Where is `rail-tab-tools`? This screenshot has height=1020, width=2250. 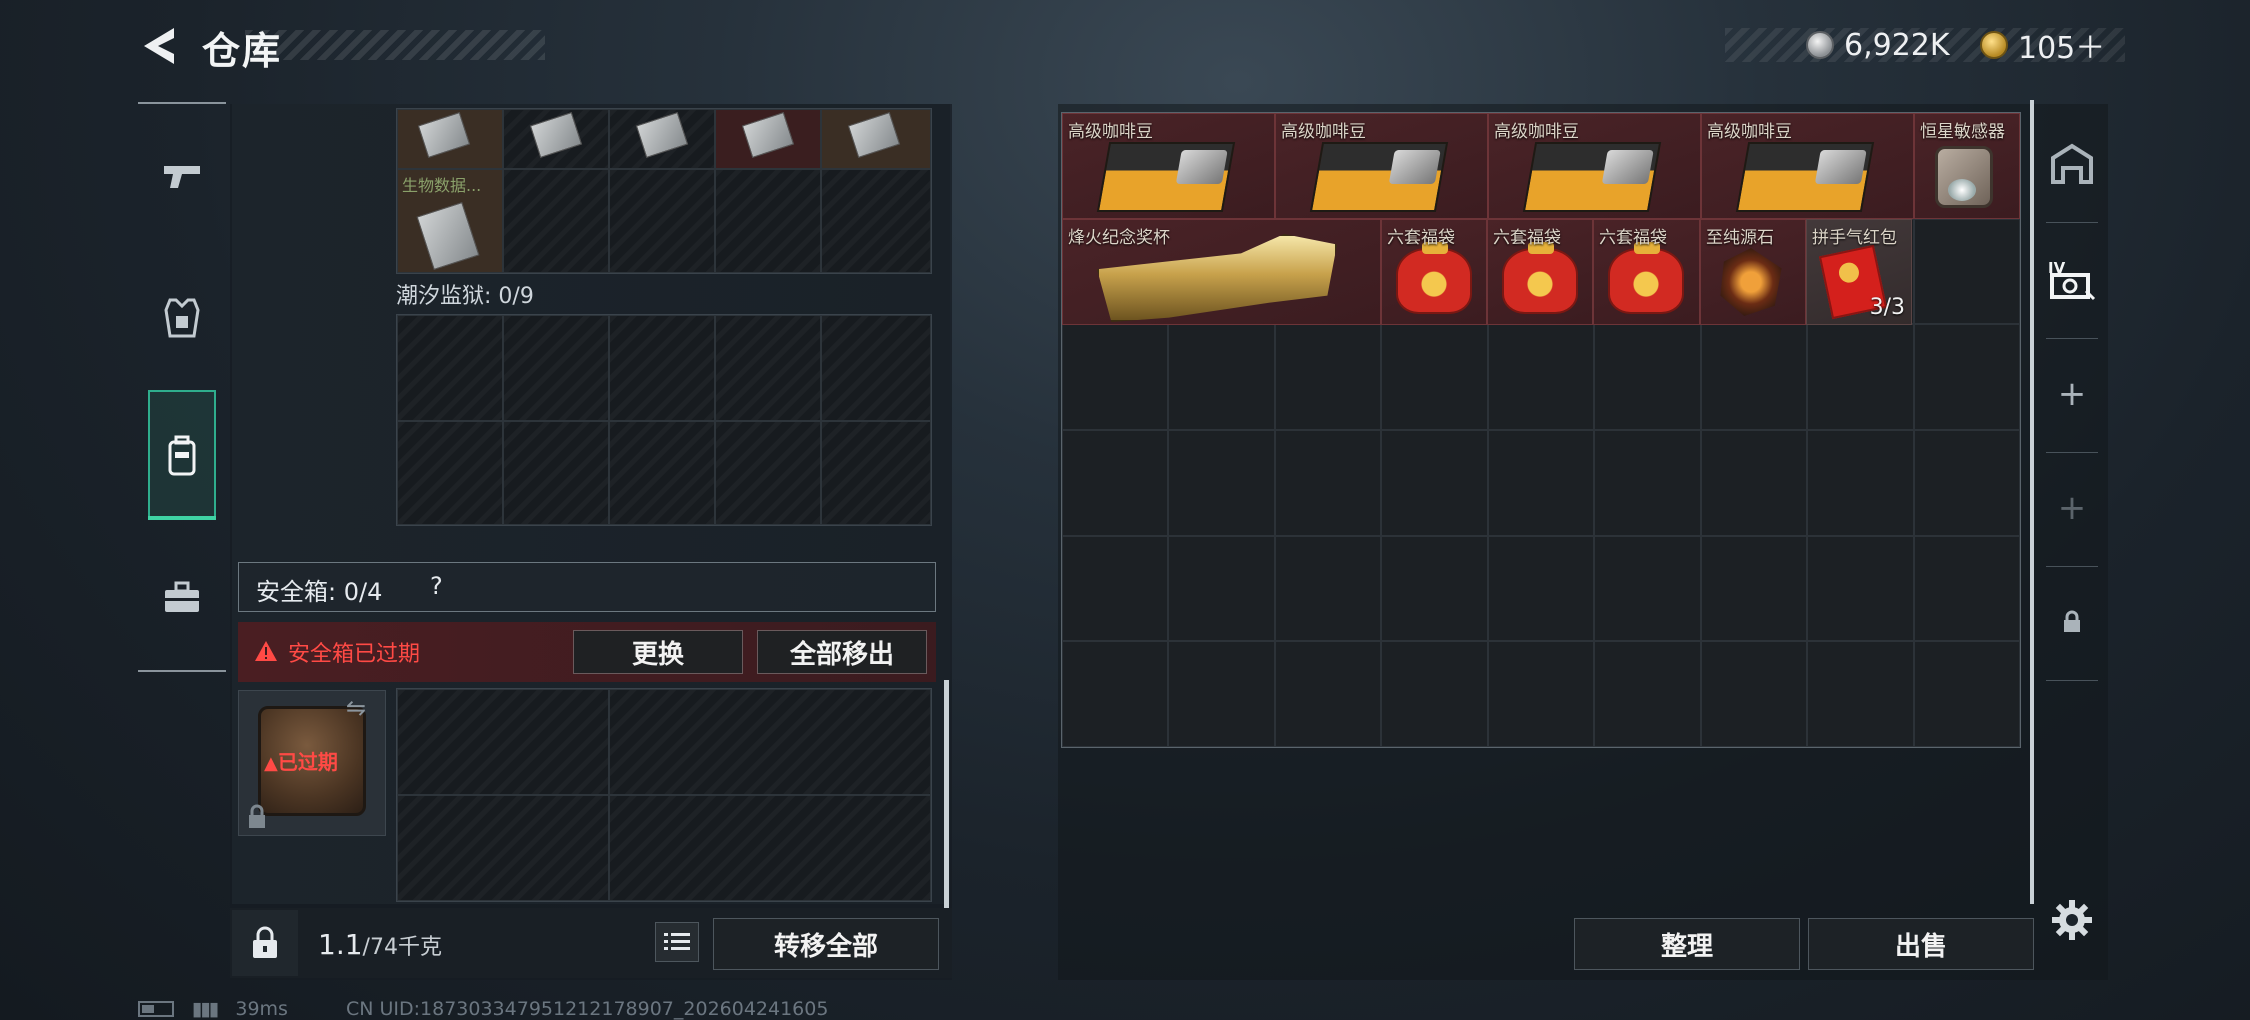
rail-tab-tools is located at coordinates (182, 598).